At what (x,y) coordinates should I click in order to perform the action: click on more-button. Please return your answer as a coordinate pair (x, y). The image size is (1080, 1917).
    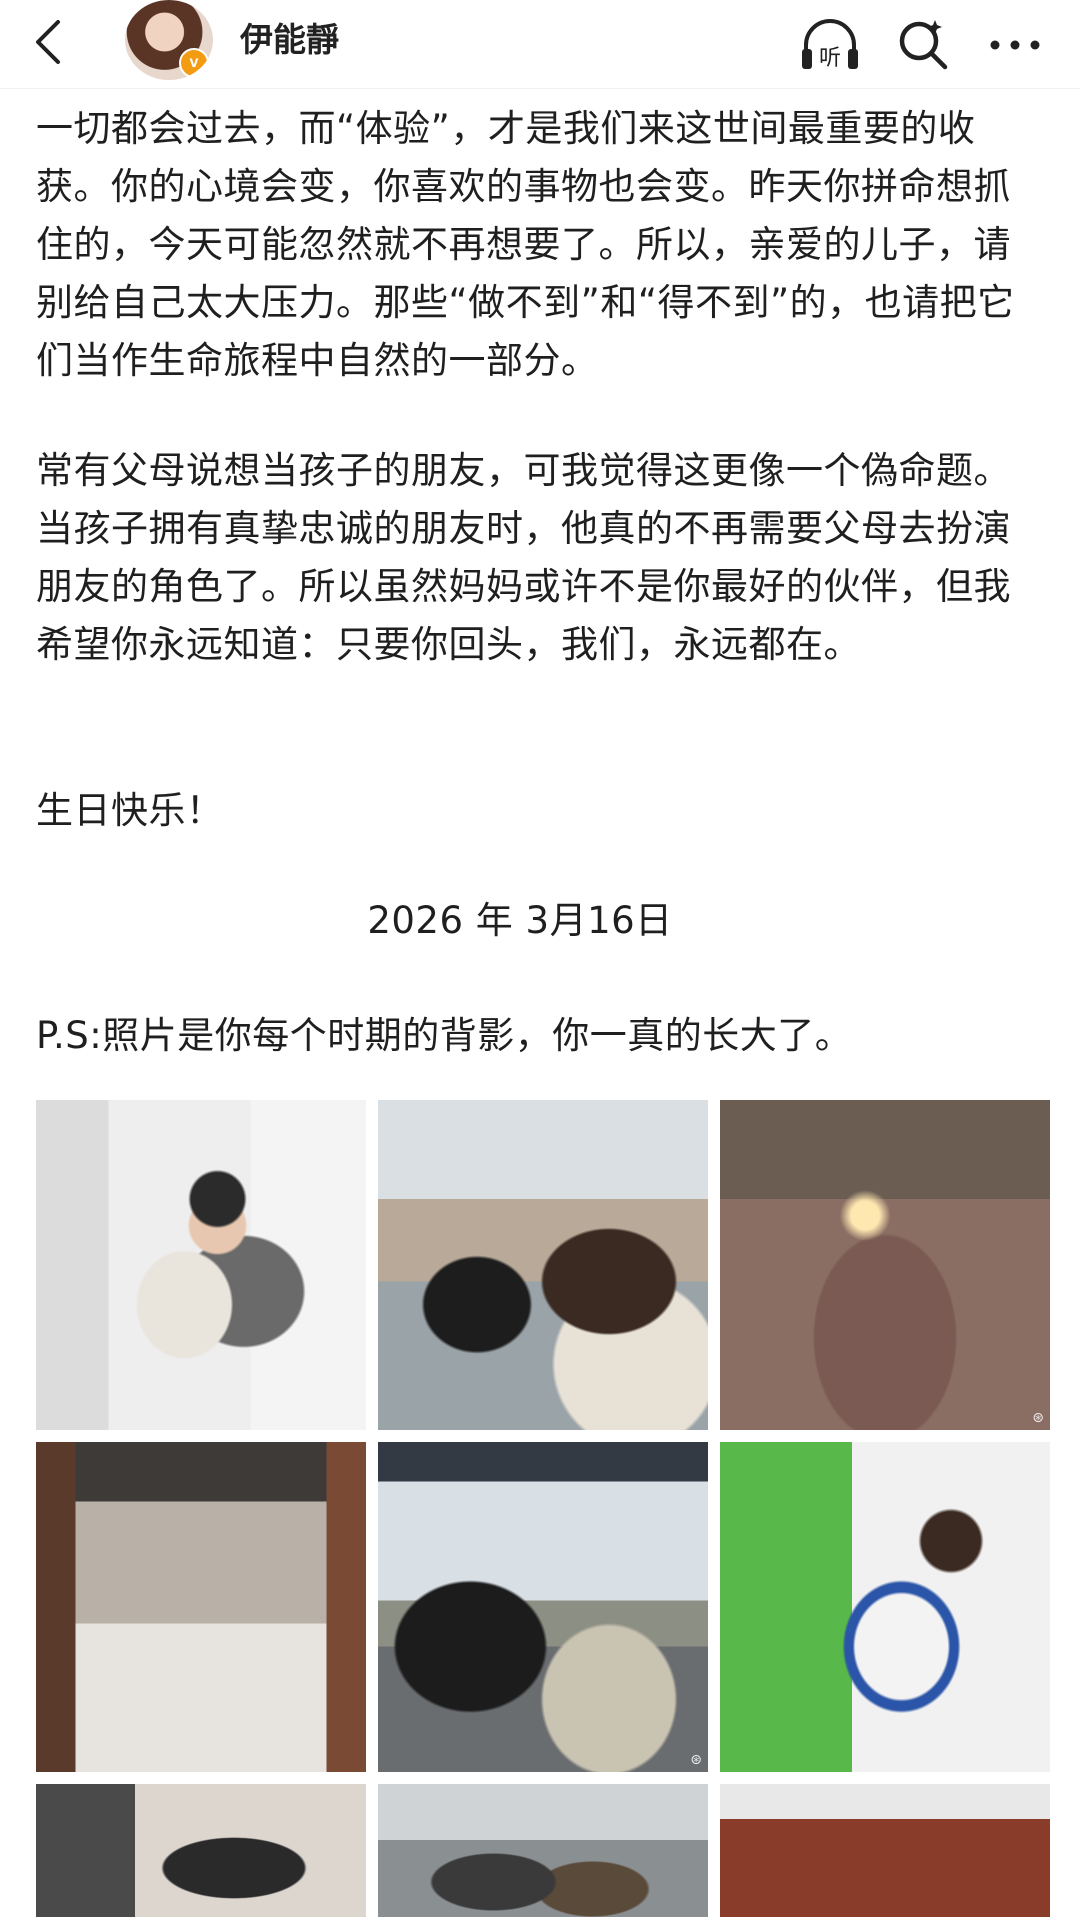
    Looking at the image, I should click on (1015, 45).